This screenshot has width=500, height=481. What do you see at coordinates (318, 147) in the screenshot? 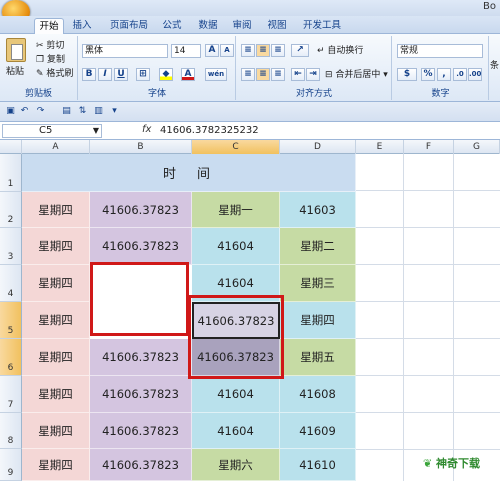
I see `column-header-d: D` at bounding box center [318, 147].